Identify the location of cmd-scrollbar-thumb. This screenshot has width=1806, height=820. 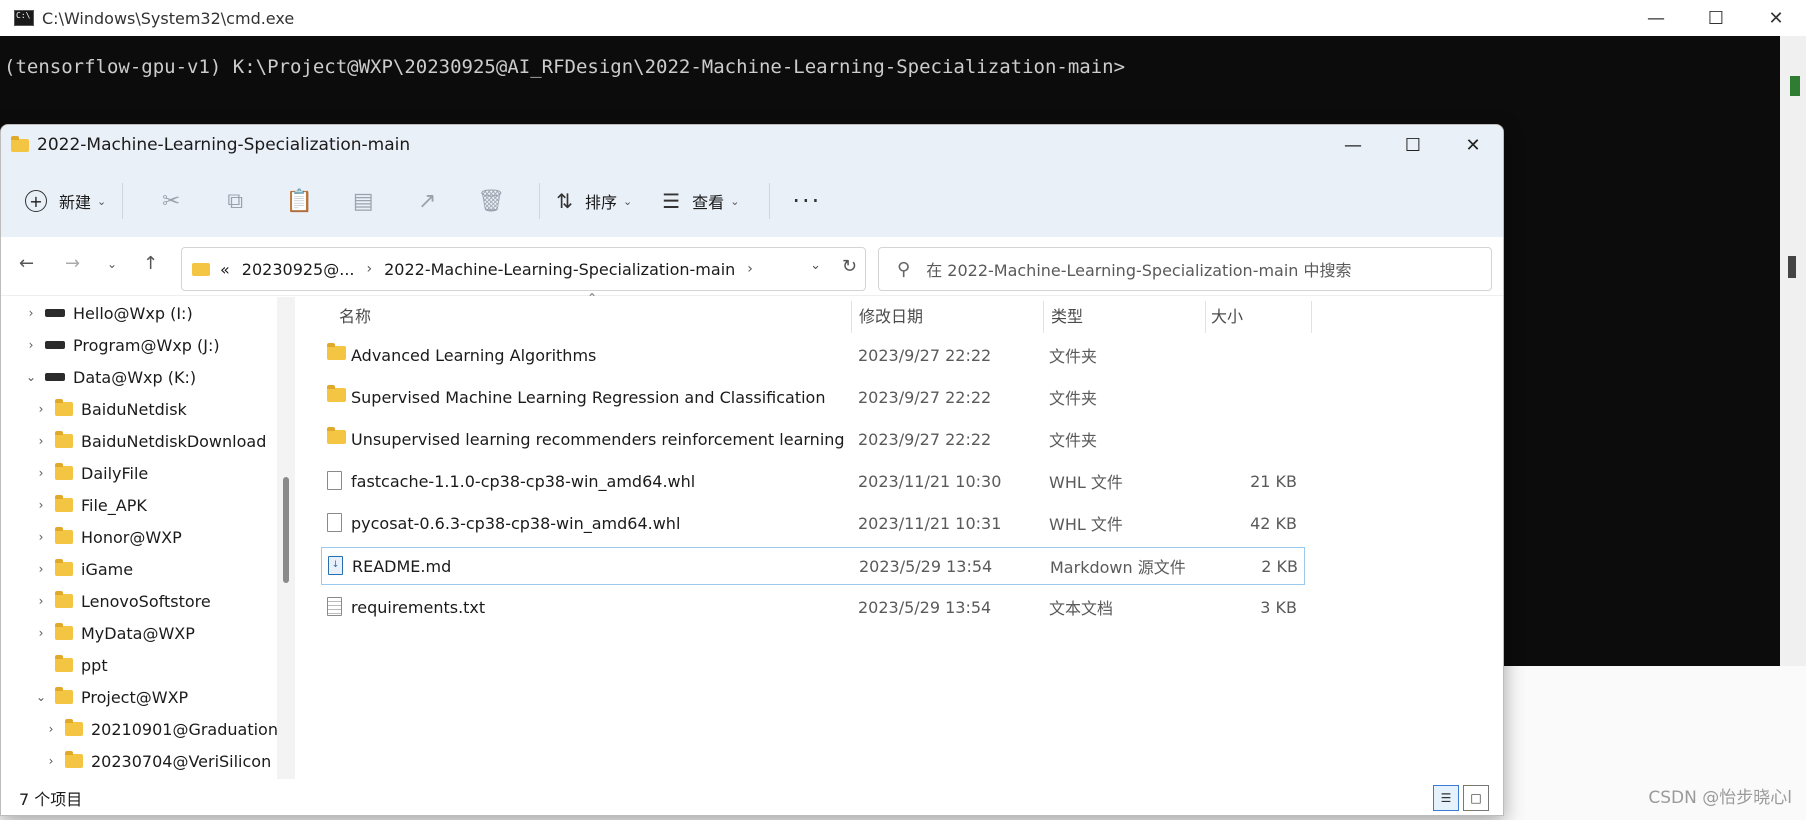
(1792, 267).